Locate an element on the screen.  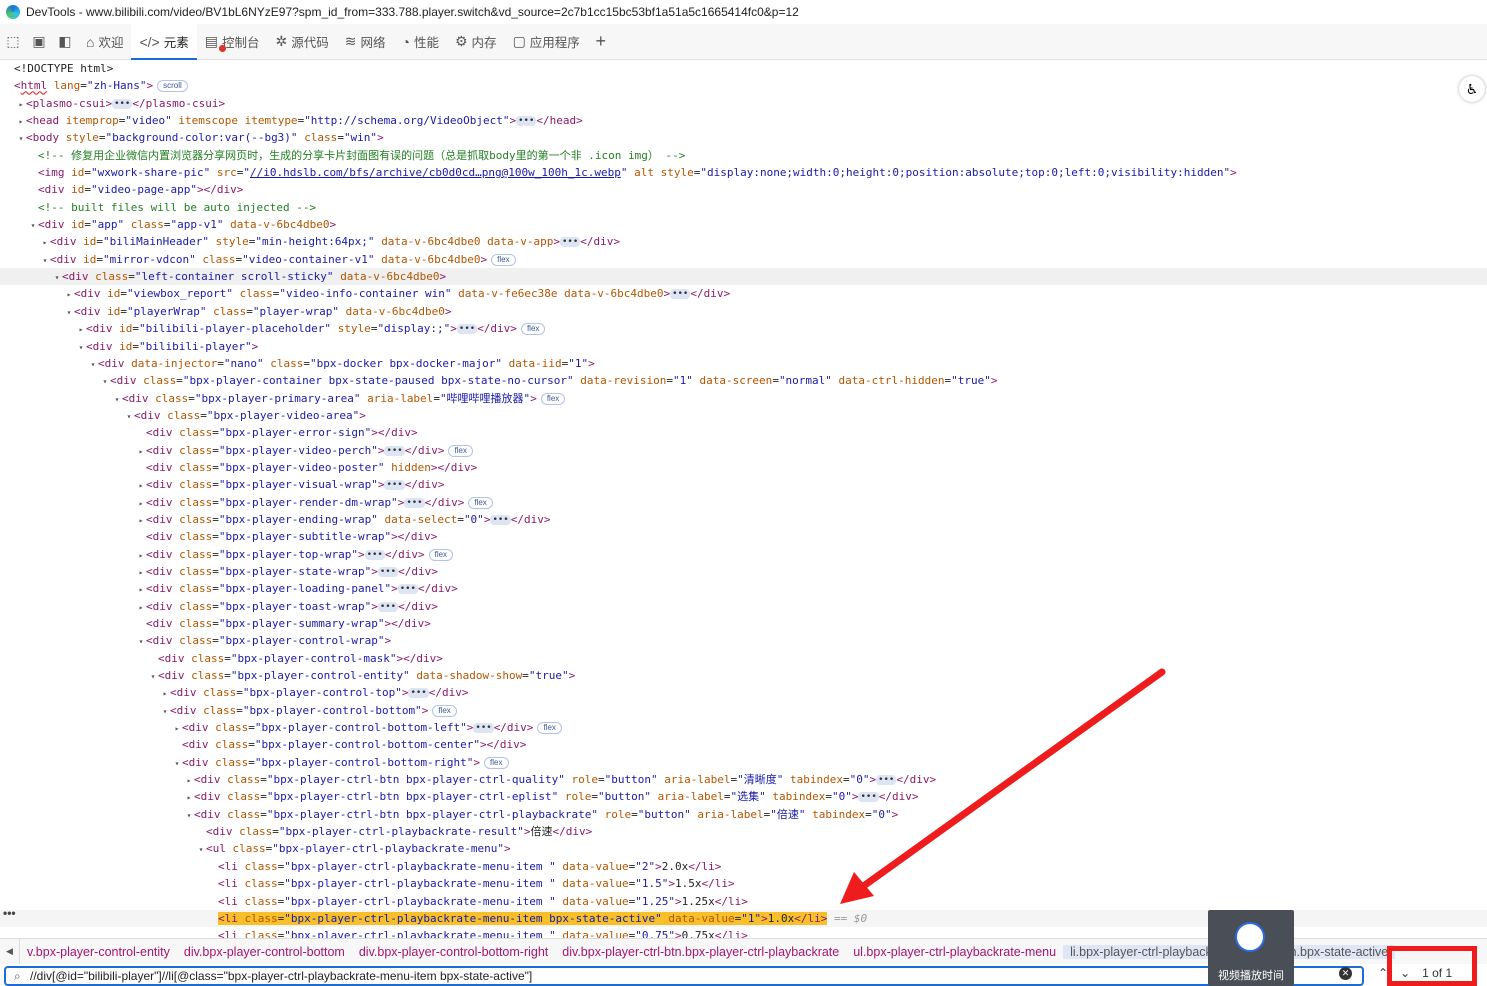
tab-0: ⌂ 欢迎 is located at coordinates (104, 42).